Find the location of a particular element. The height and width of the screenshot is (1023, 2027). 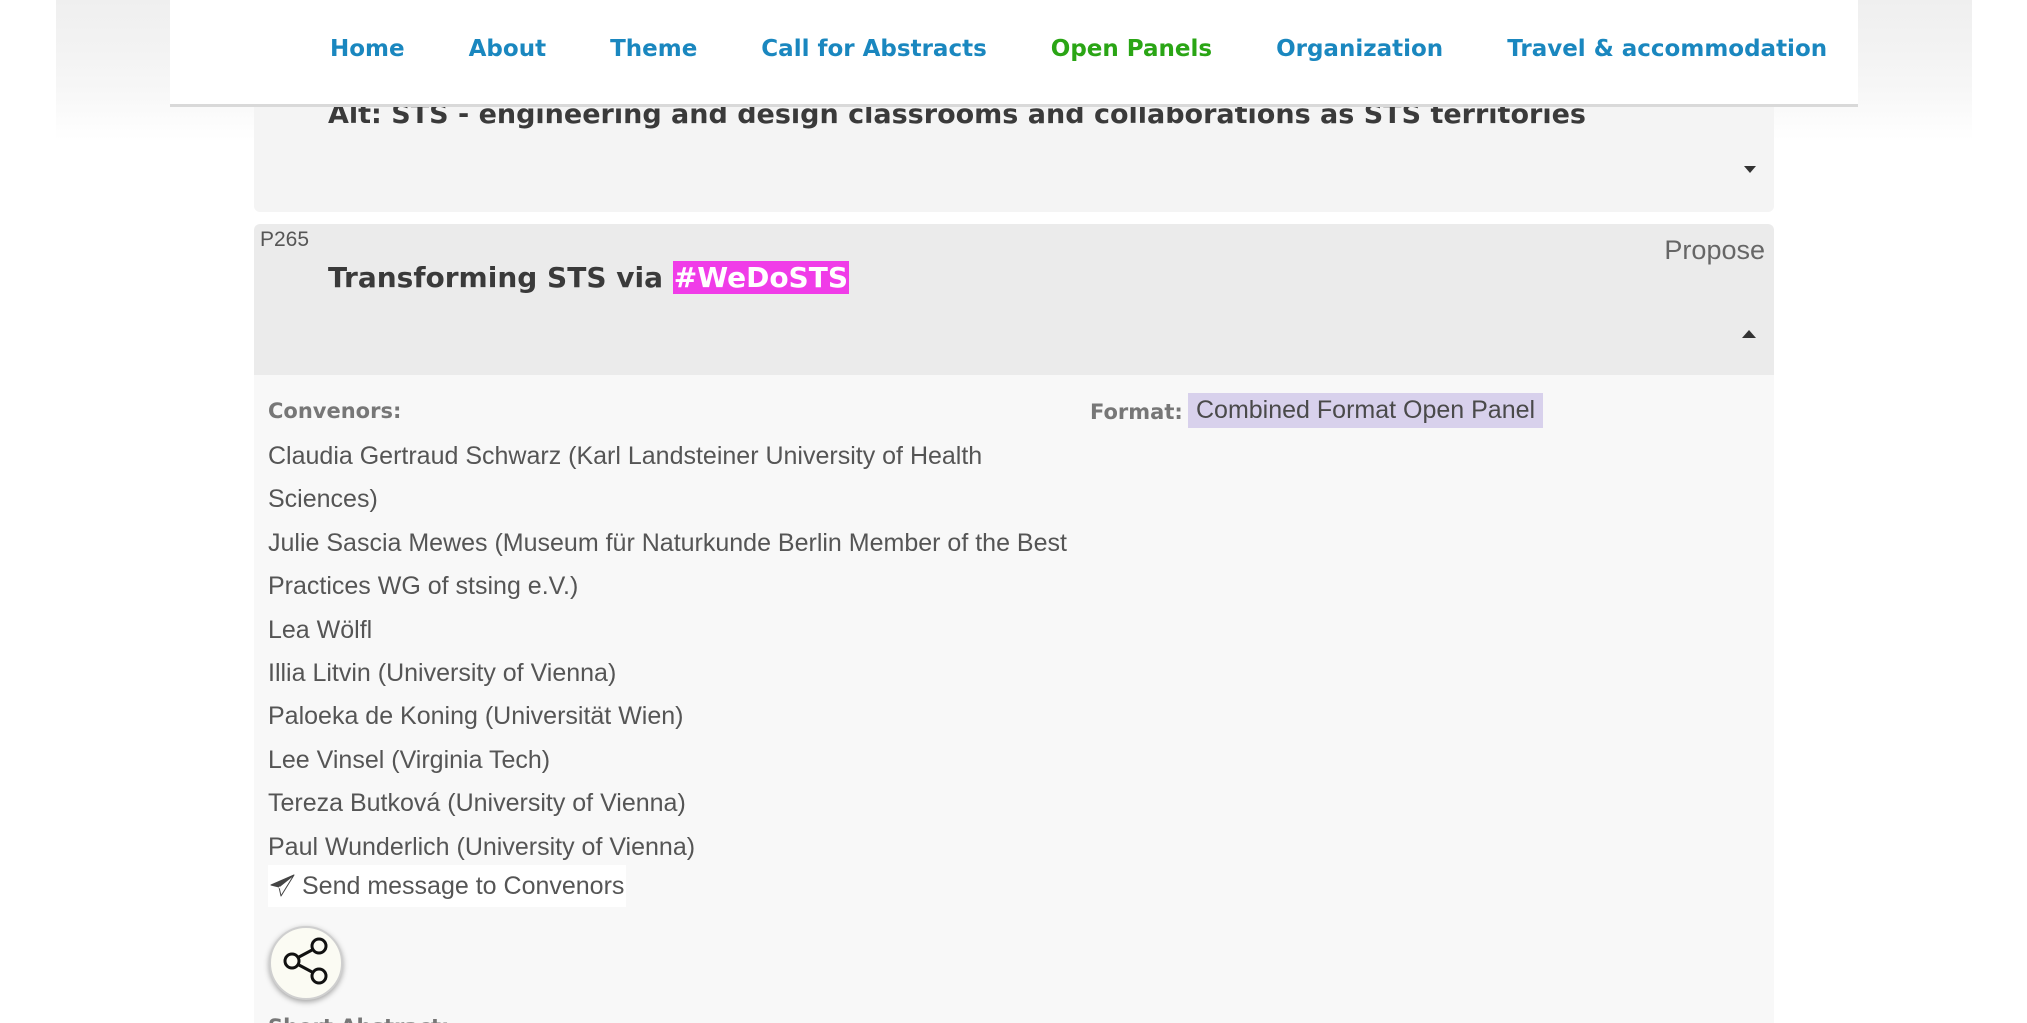

convenor-item: Lee Vinsel (Virginia Tech) is located at coordinates (409, 759).